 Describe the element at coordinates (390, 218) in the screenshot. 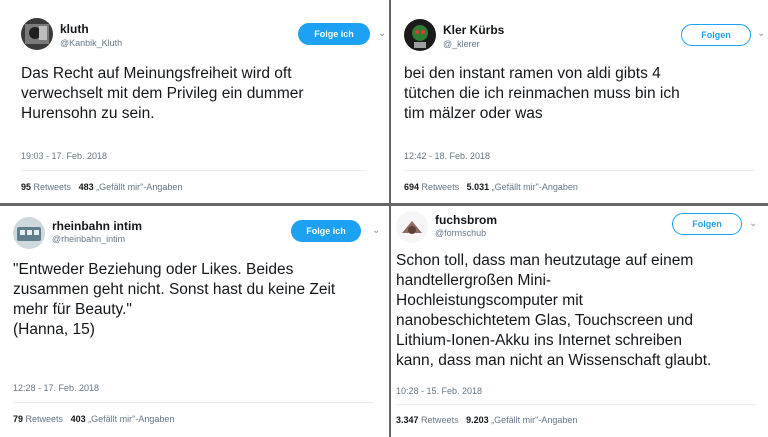

I see `vertical-separator` at that location.